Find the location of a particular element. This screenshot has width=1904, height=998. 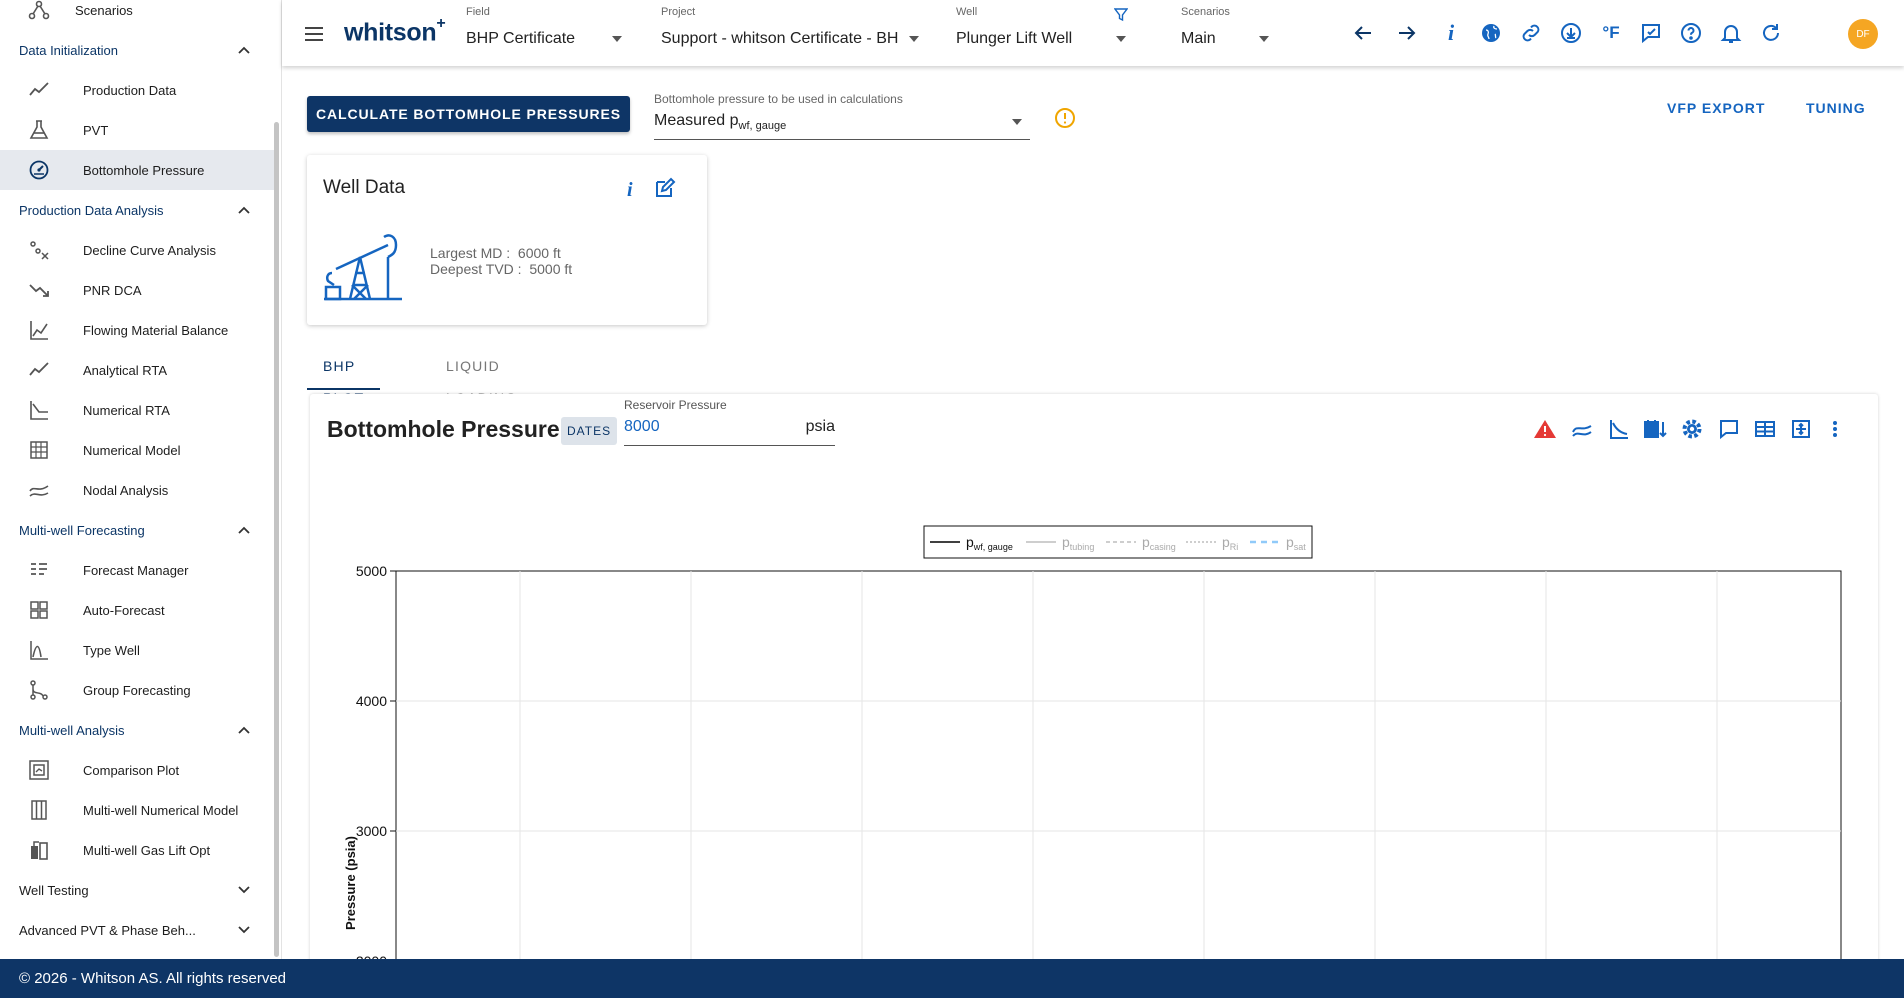

sidebar-section-data-initialization: Data Initialization is located at coordinates (137, 50).